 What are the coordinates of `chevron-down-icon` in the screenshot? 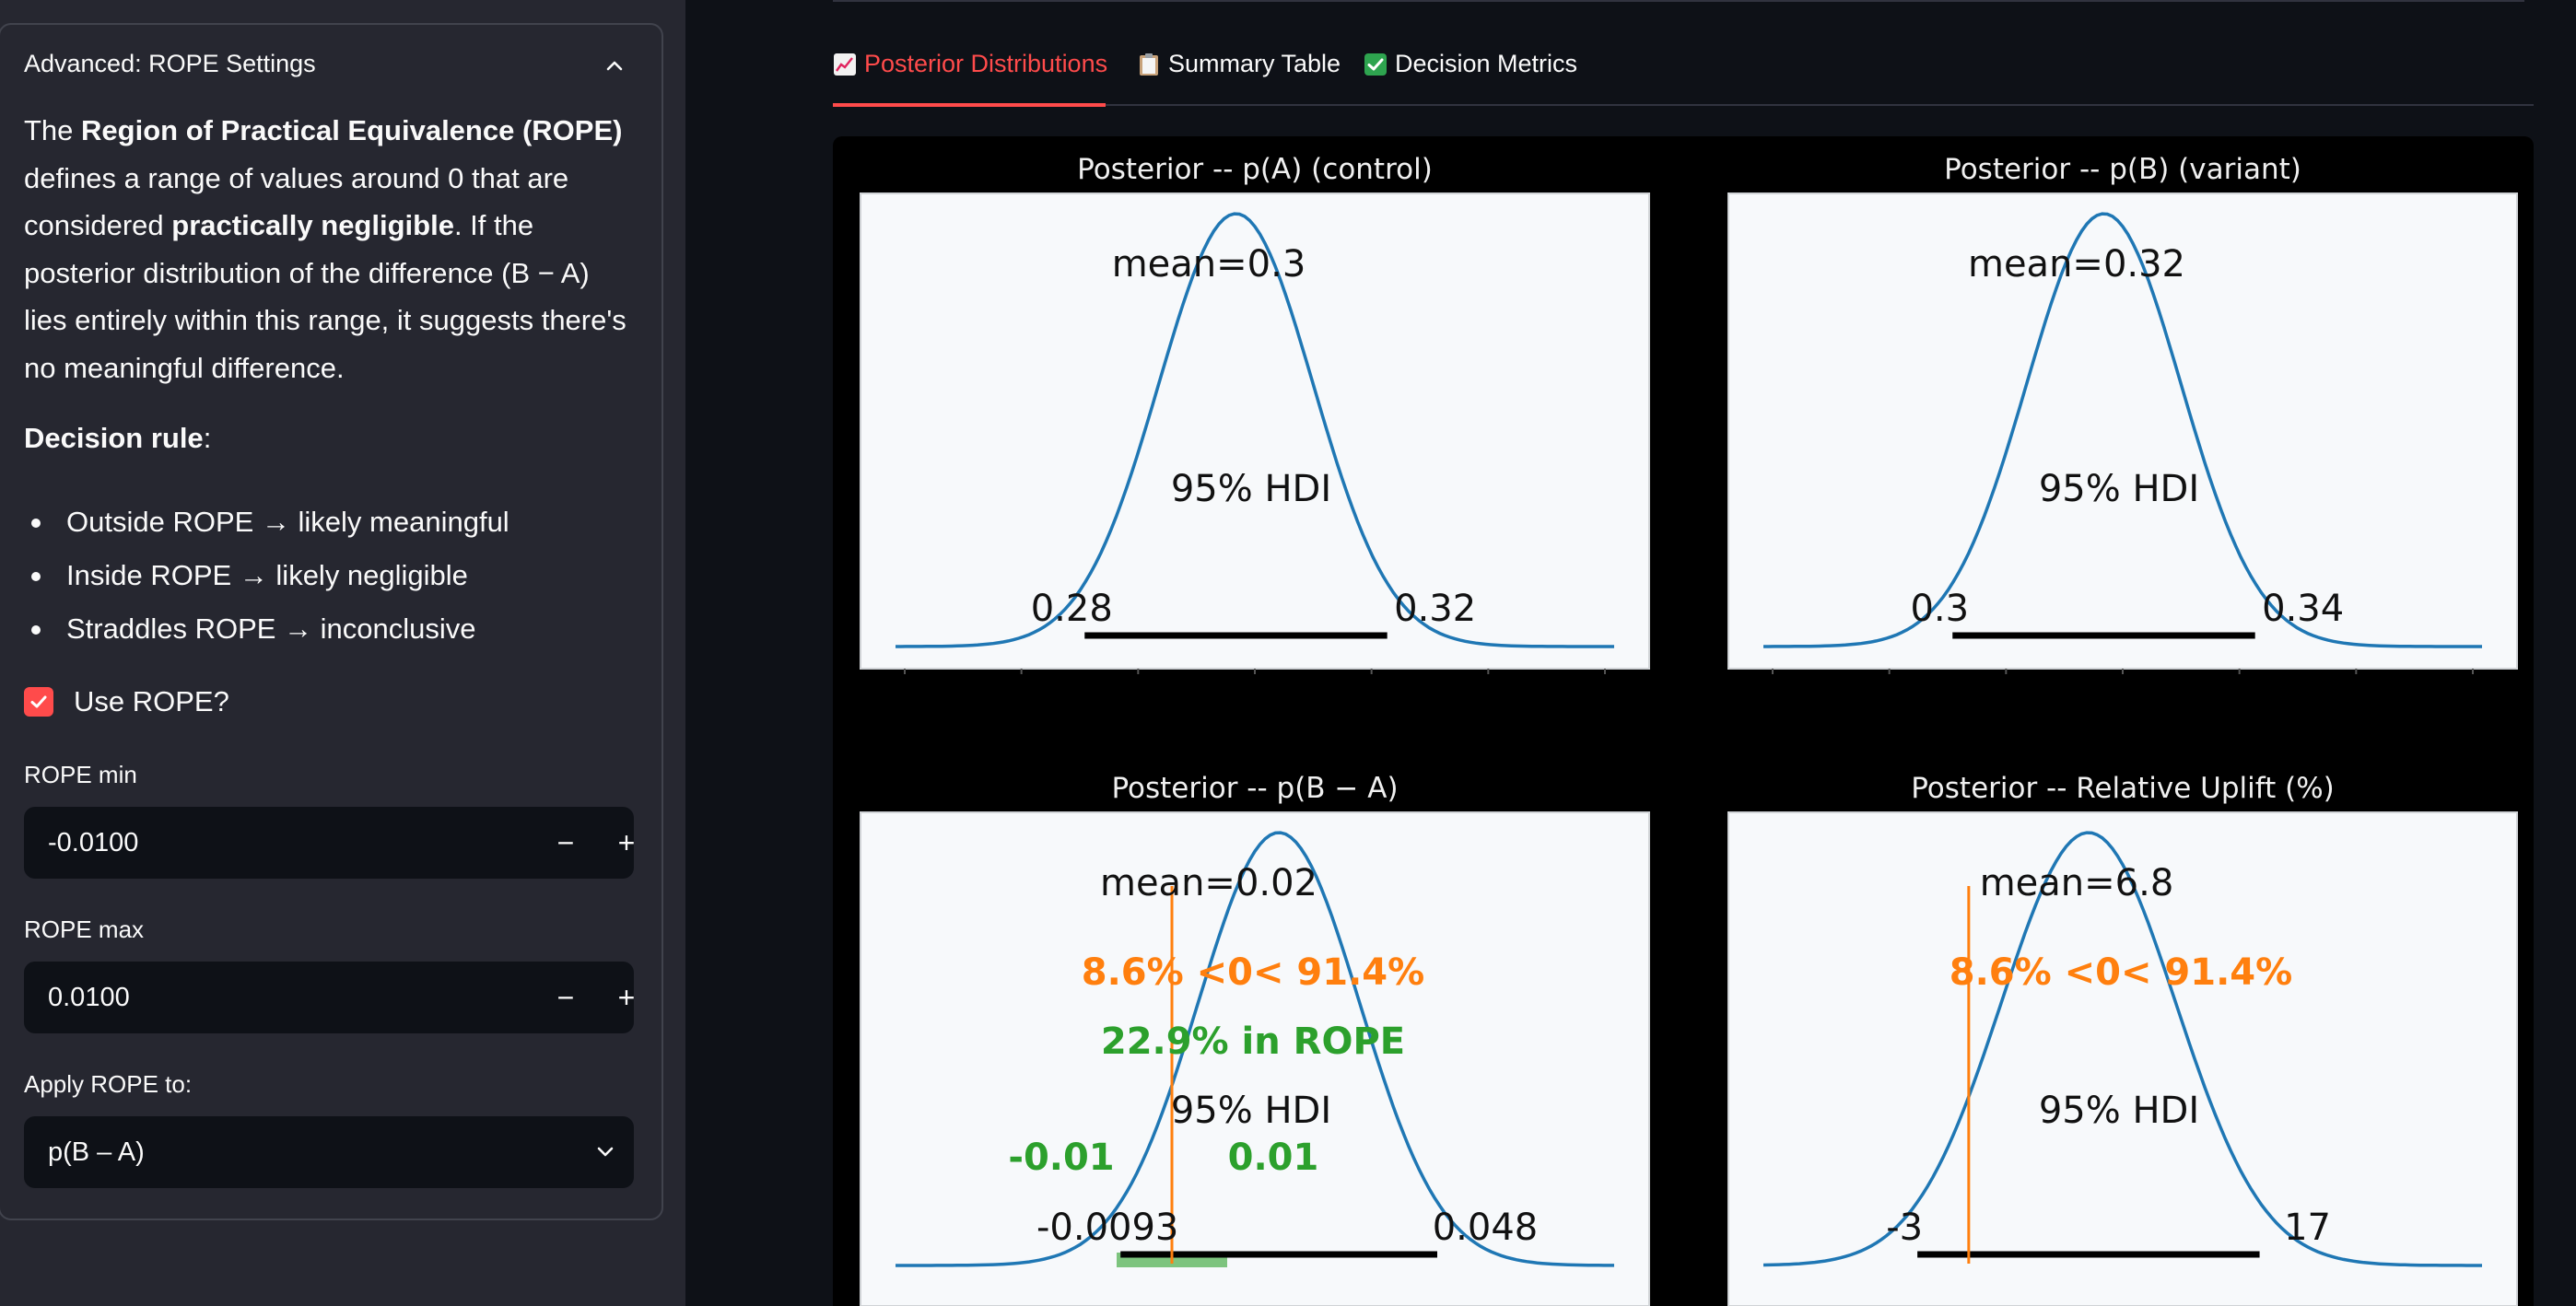 It's located at (605, 1152).